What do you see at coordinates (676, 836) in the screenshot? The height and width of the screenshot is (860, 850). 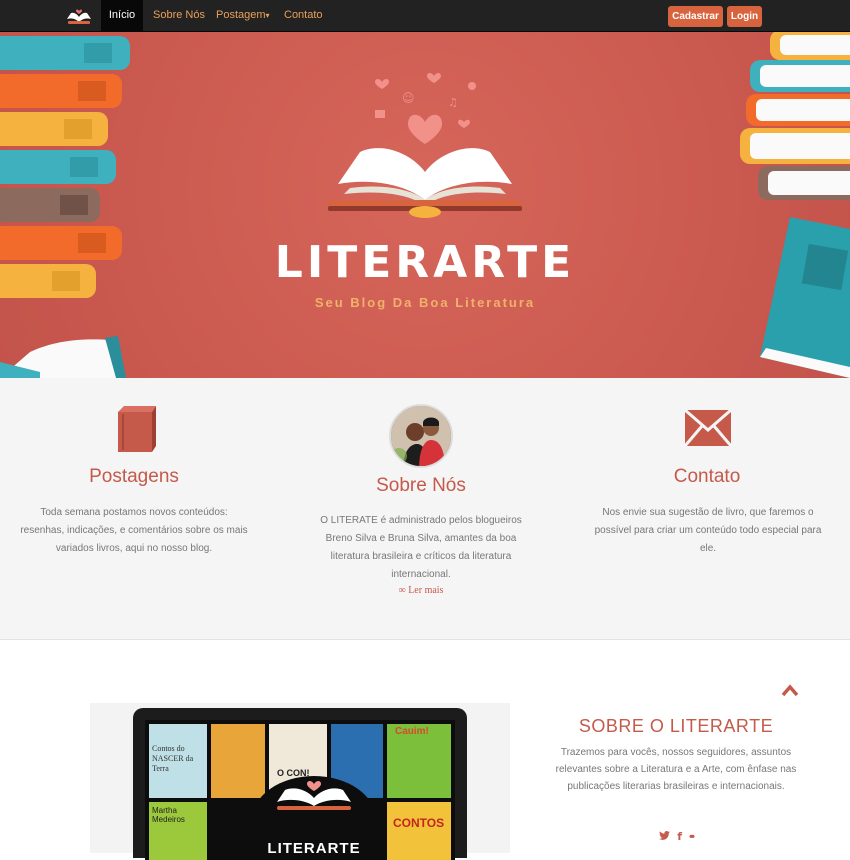 I see `social-links: f ••` at bounding box center [676, 836].